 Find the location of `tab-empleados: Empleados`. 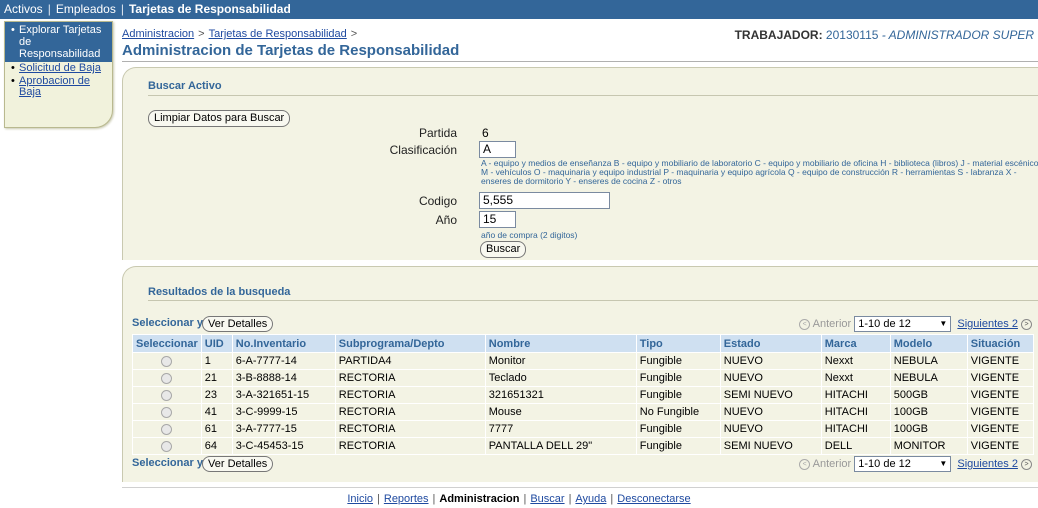

tab-empleados: Empleados is located at coordinates (86, 9).